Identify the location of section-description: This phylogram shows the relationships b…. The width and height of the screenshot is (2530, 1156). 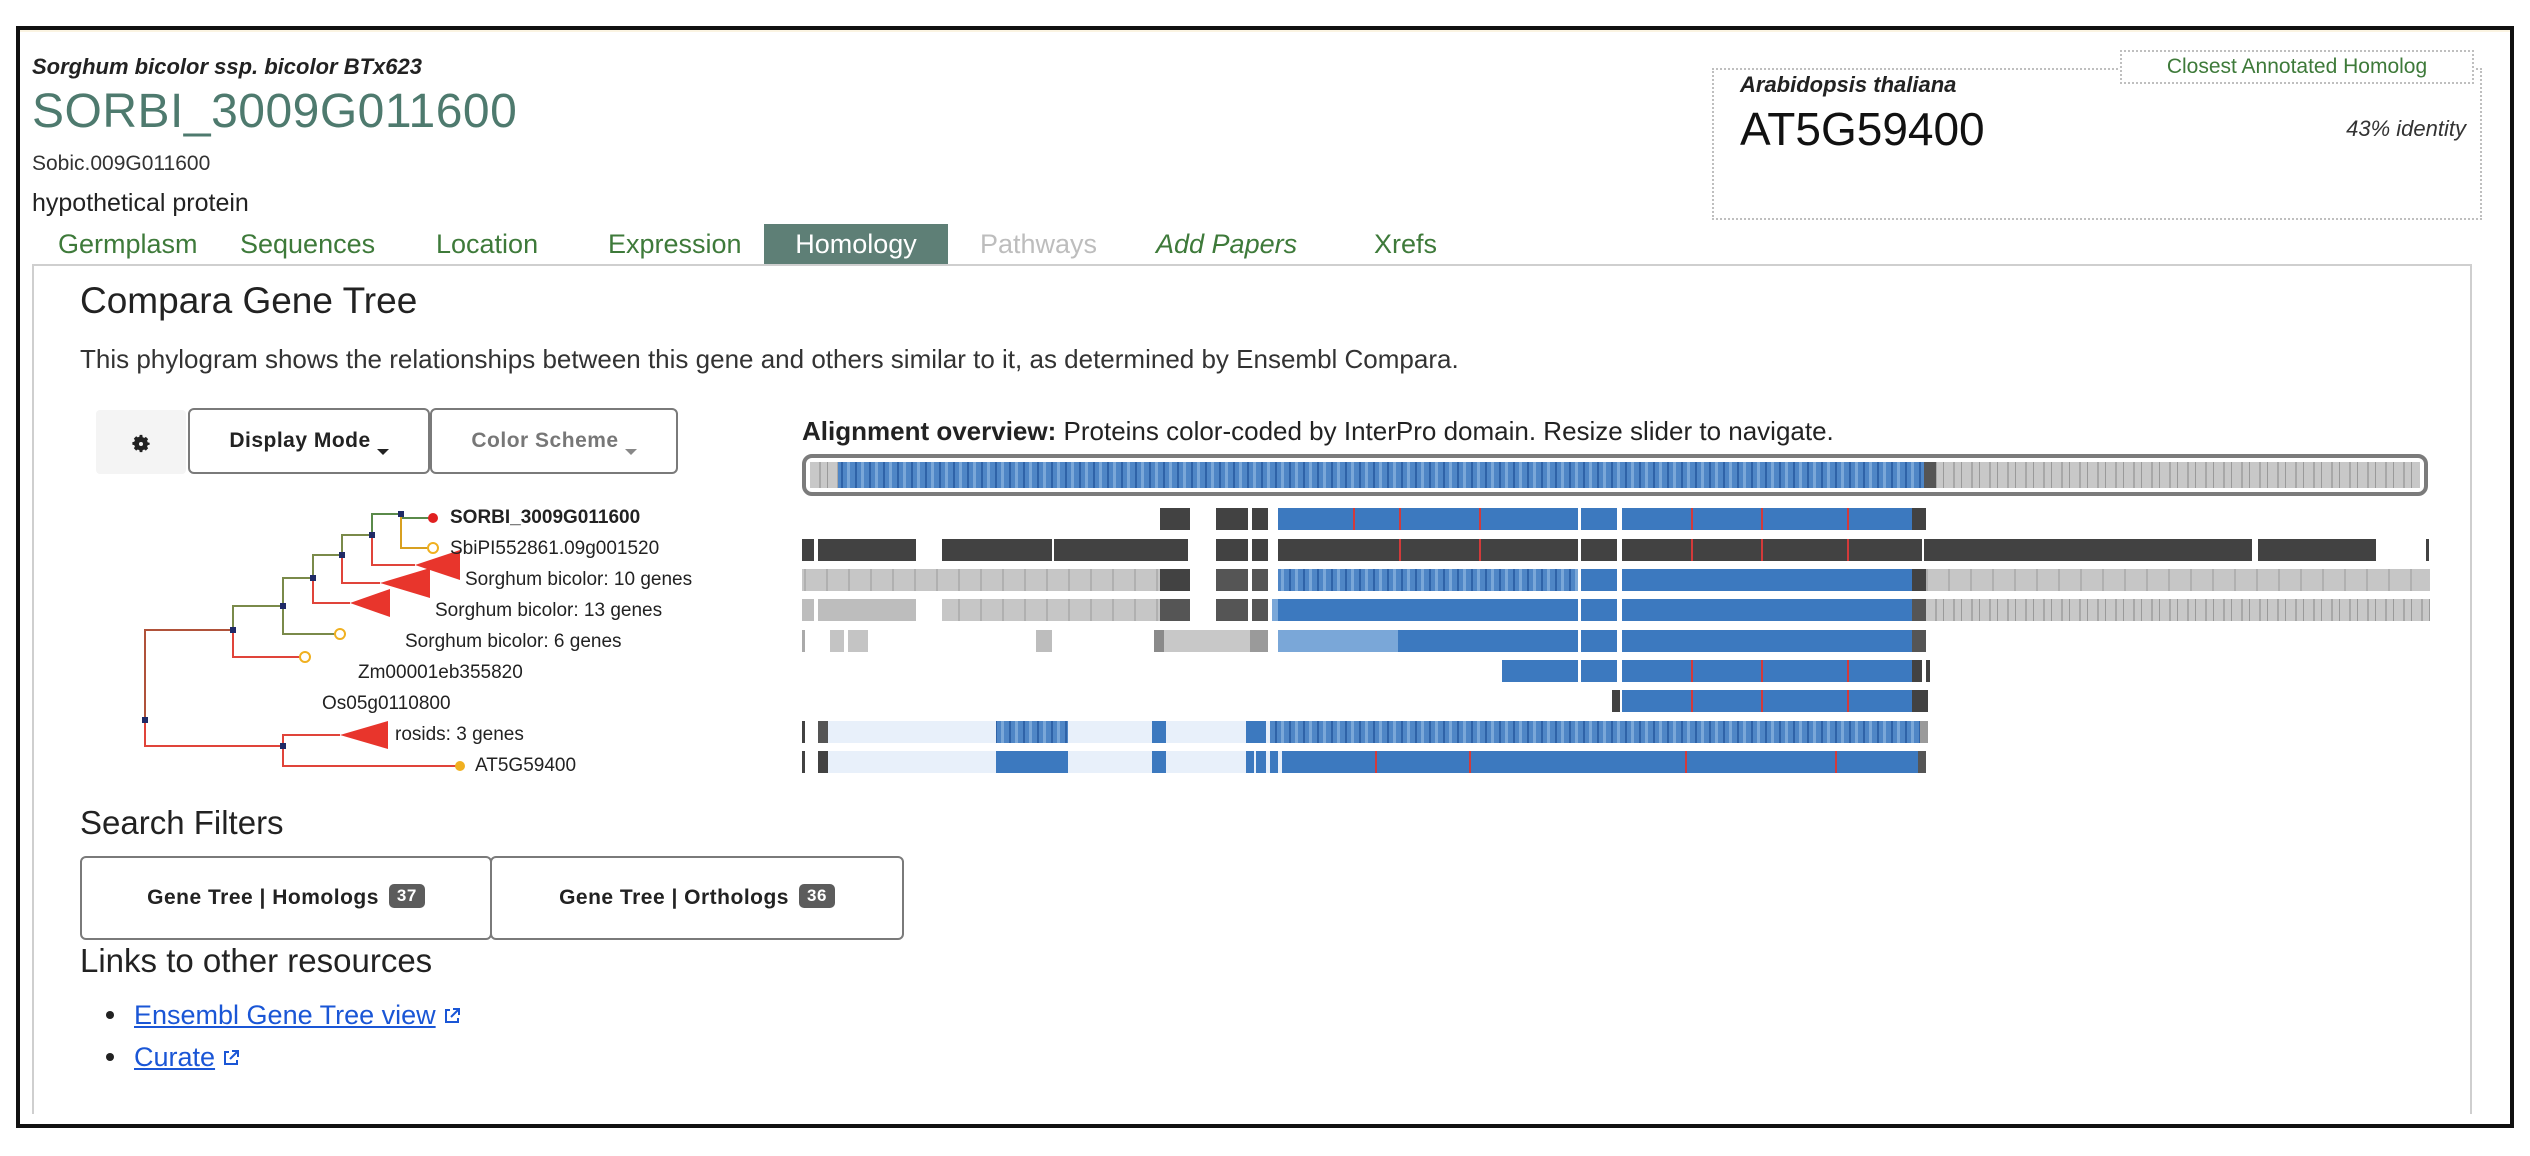
(769, 359).